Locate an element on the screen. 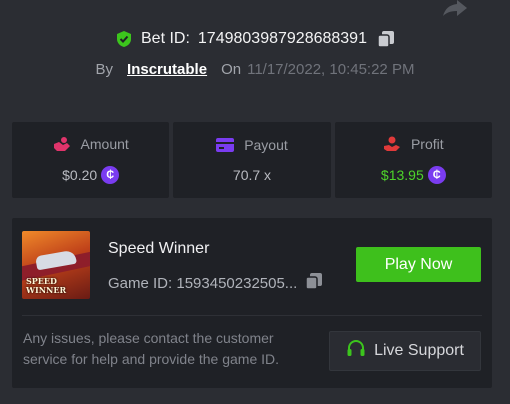 The height and width of the screenshot is (404, 510). bet-id-value: 1749803987928688391 is located at coordinates (282, 38).